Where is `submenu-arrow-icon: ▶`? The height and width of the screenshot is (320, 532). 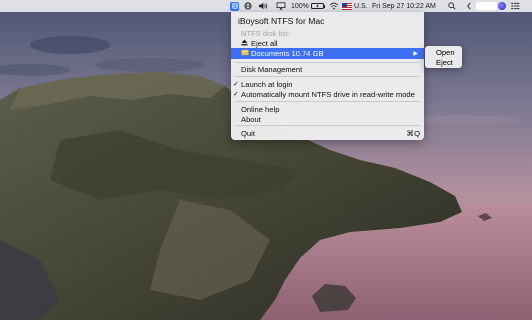
submenu-arrow-icon: ▶ is located at coordinates (415, 54).